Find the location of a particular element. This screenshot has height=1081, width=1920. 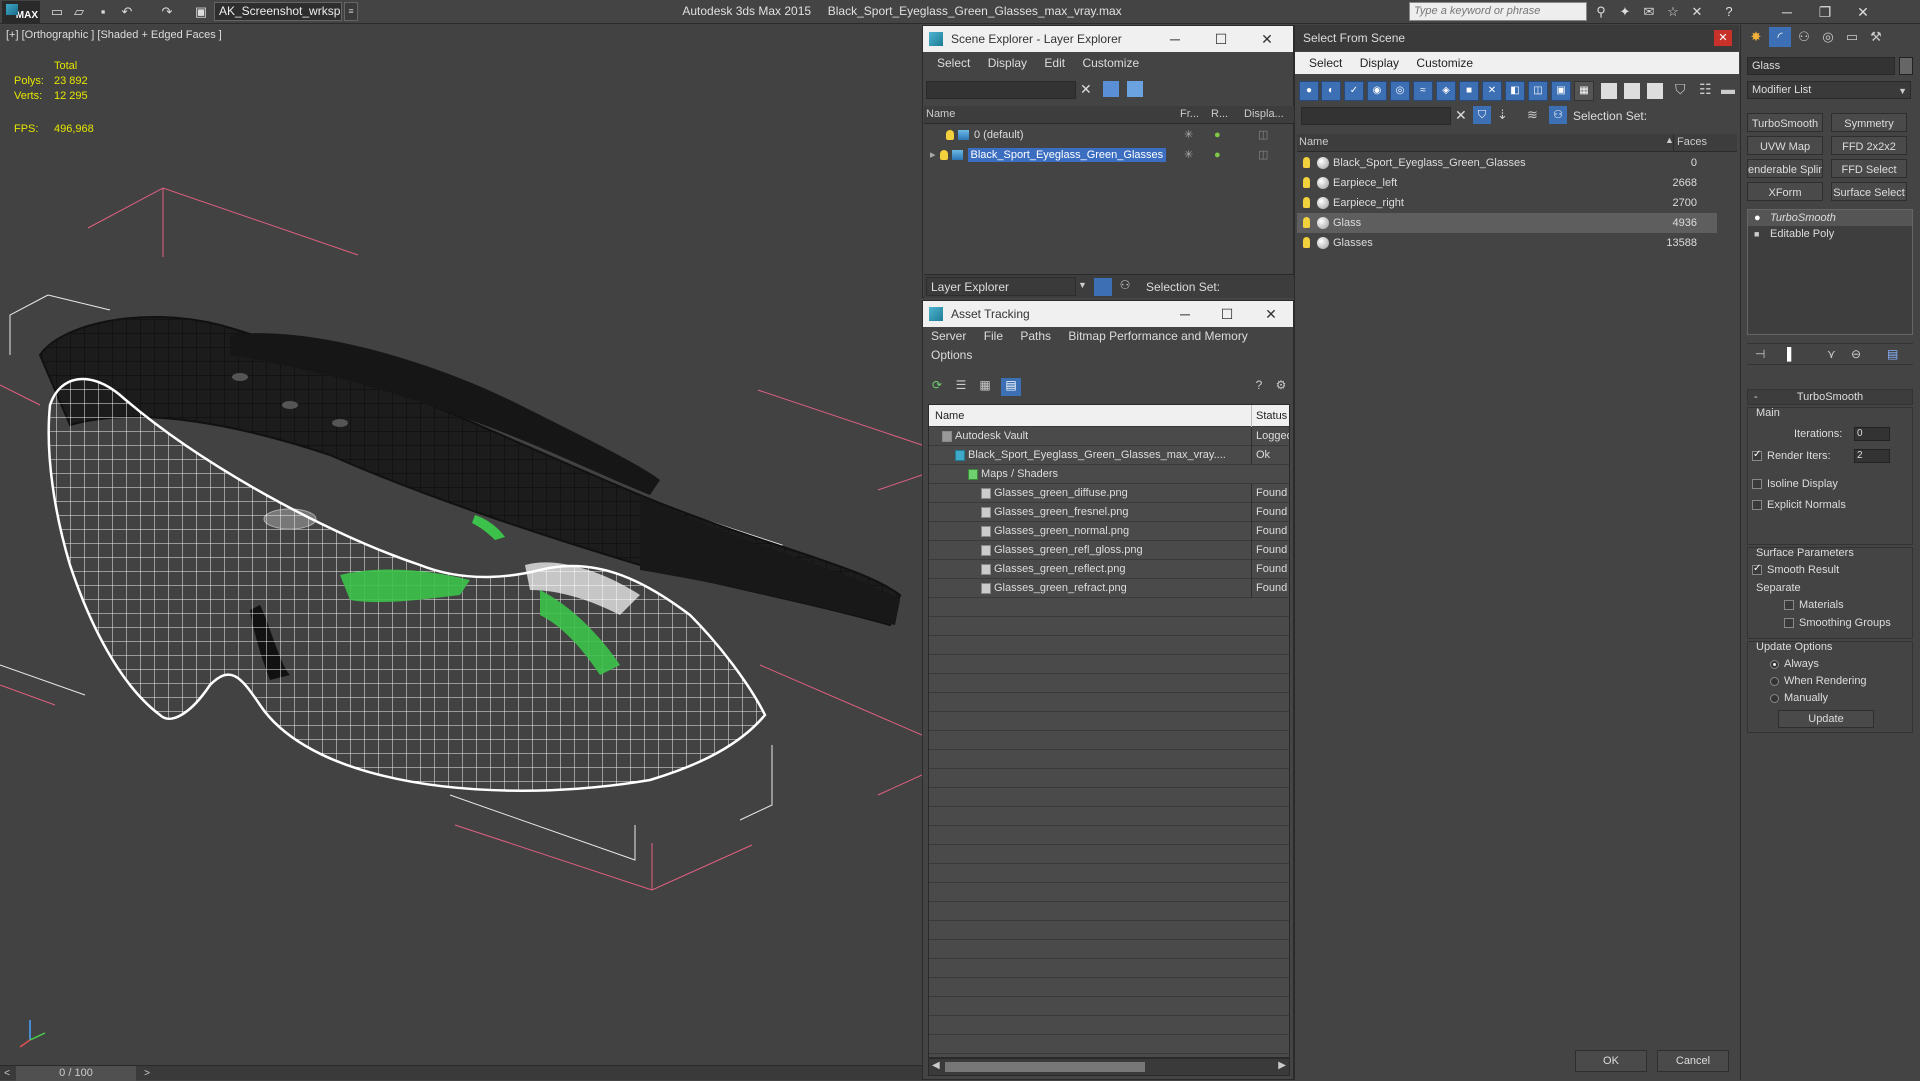

menu-customize: Customize is located at coordinates (1444, 63).